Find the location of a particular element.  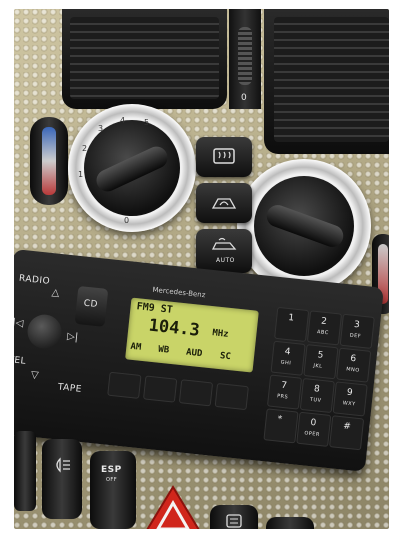

esp-switch: ESP OFF is located at coordinates (113, 490).